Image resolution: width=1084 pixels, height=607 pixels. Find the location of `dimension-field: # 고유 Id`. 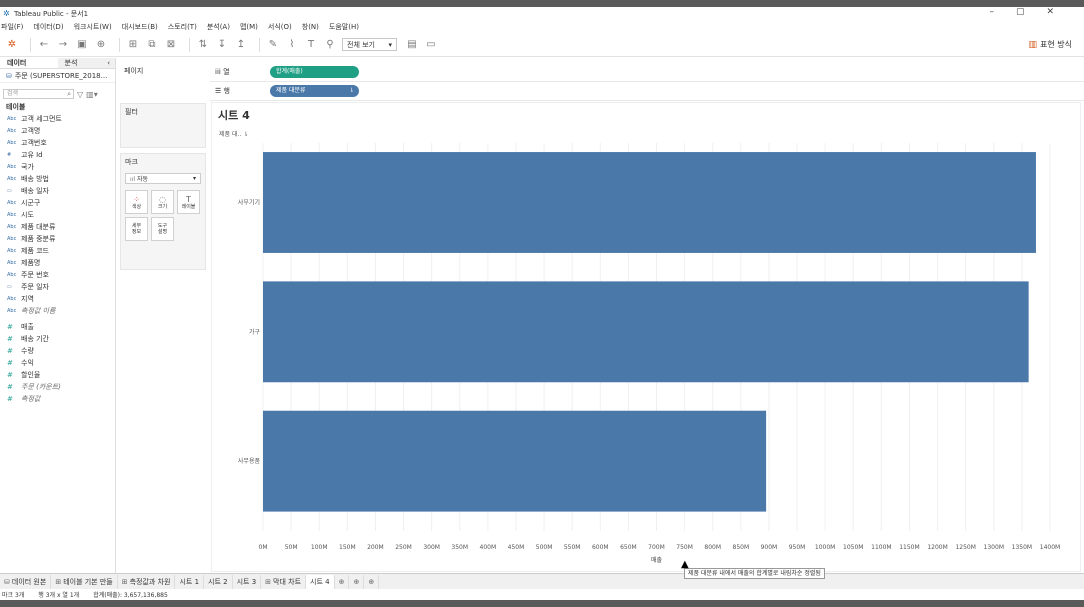

dimension-field: # 고유 Id is located at coordinates (57, 155).